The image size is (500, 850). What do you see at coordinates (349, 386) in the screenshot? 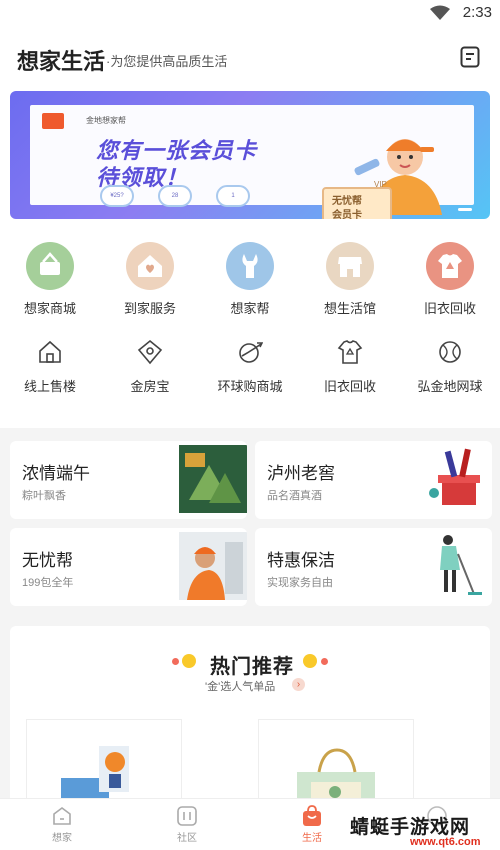
I see `quick-link-label: 旧衣回收` at bounding box center [349, 386].